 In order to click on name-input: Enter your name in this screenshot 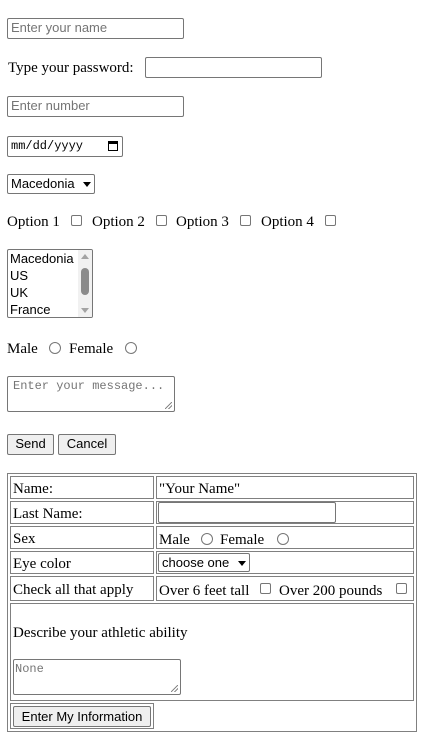, I will do `click(95, 28)`.